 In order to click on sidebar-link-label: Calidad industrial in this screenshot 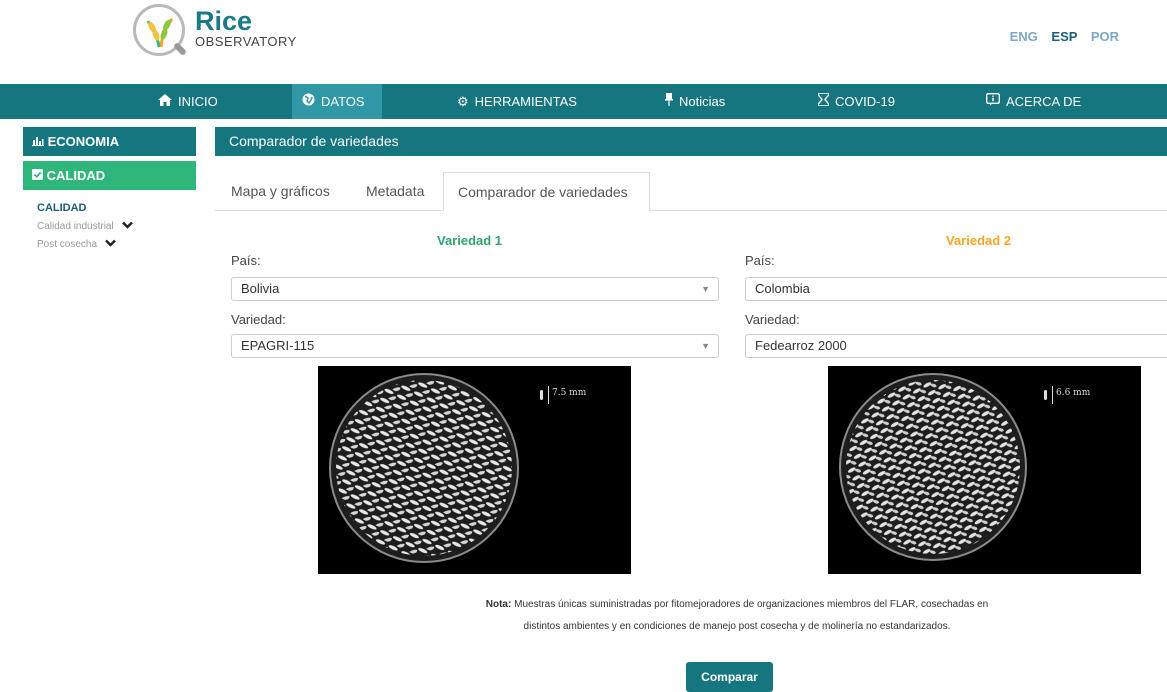, I will do `click(75, 226)`.